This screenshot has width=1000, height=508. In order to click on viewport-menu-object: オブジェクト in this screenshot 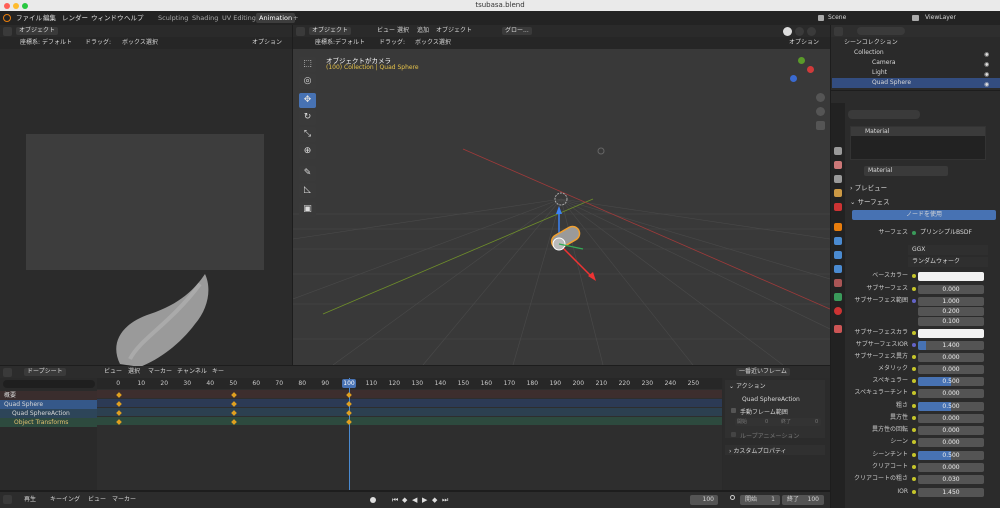, I will do `click(454, 31)`.